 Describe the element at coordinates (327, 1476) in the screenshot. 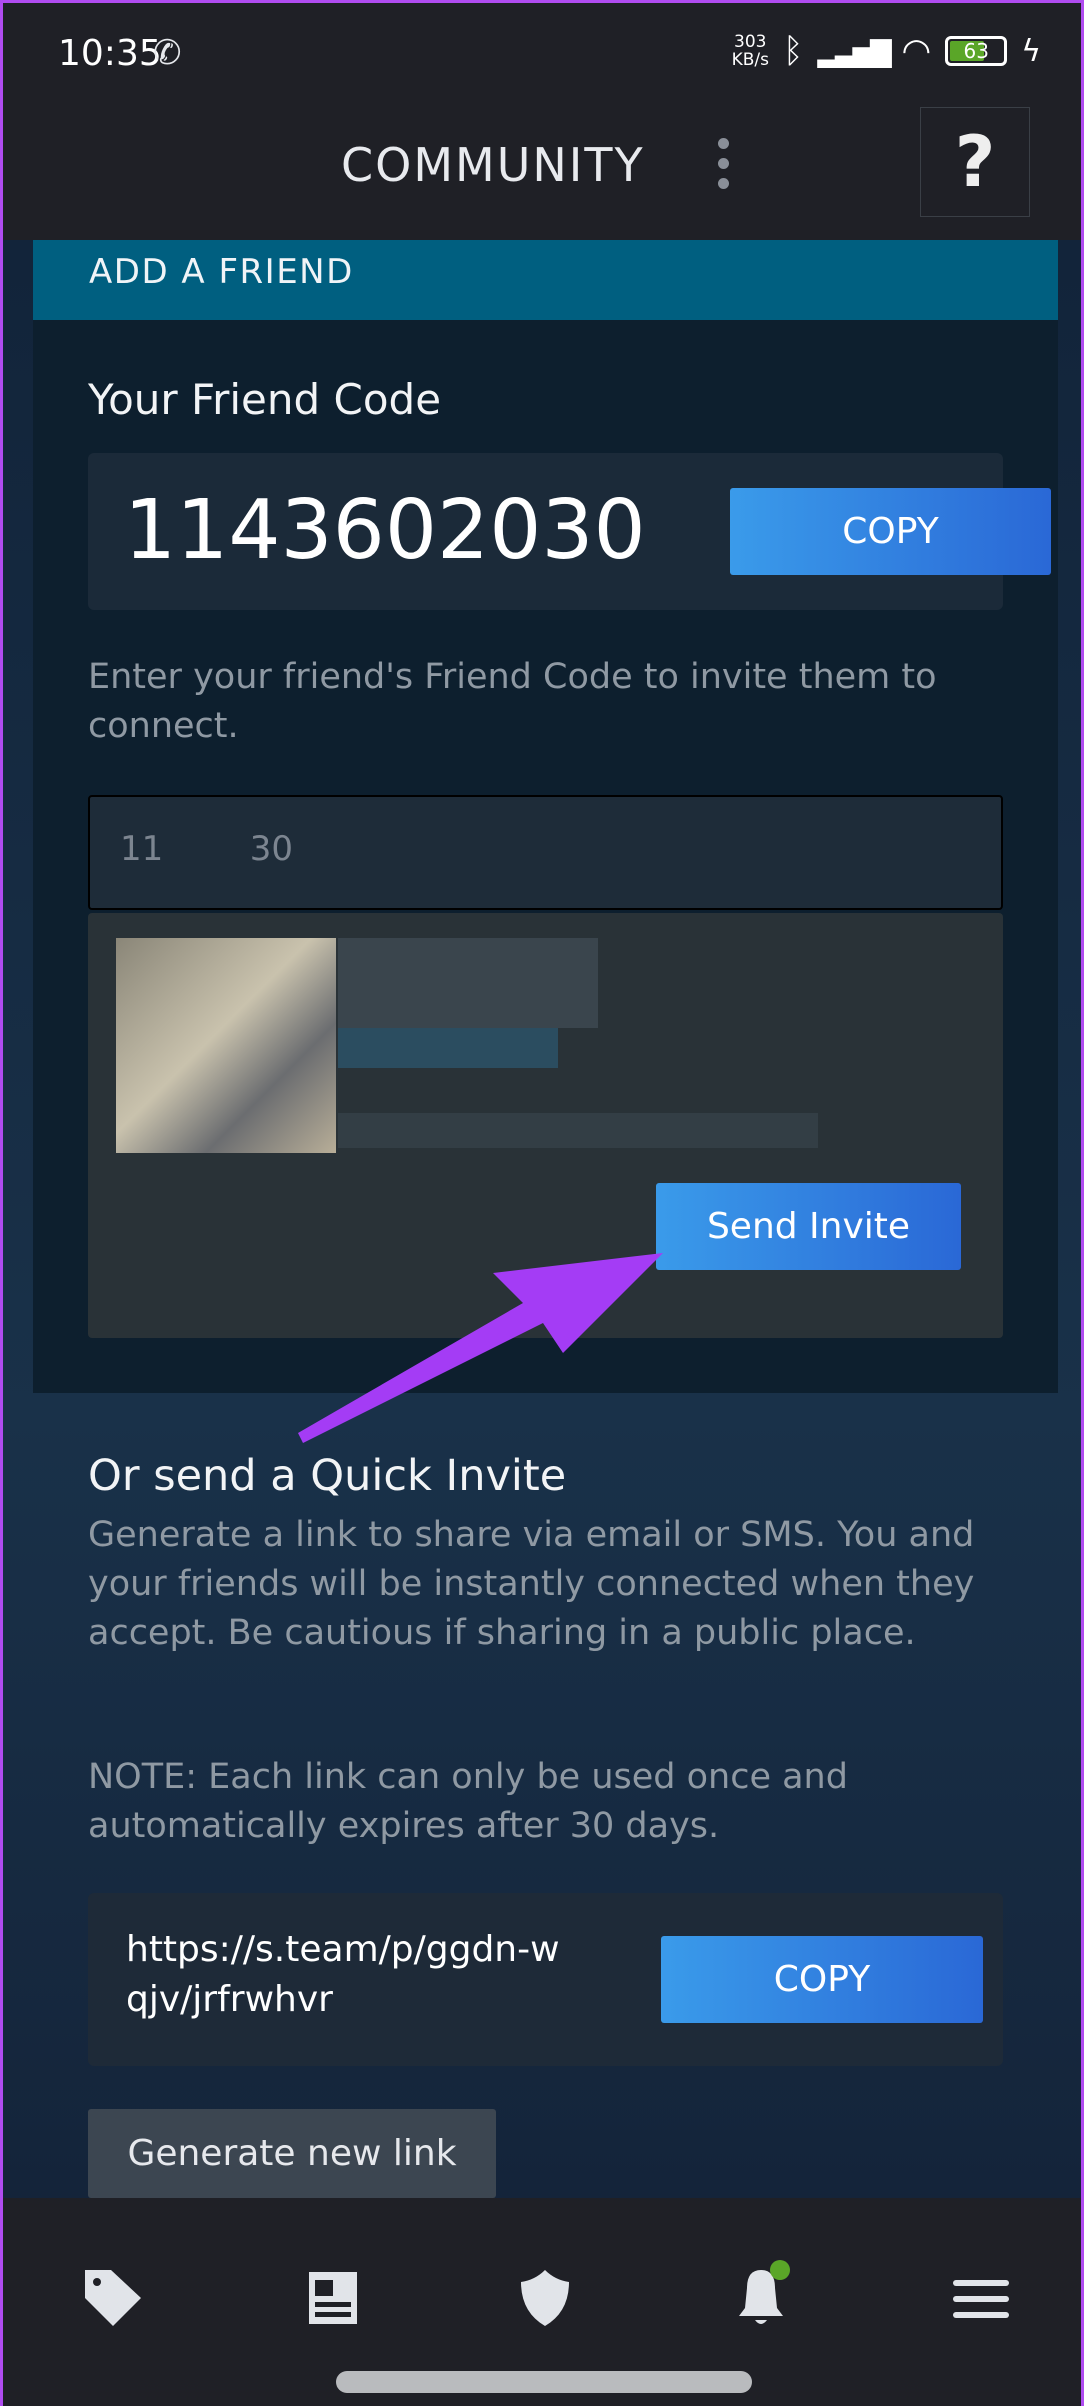

I see `quick-invite-title: Or send a Quick Invite` at that location.